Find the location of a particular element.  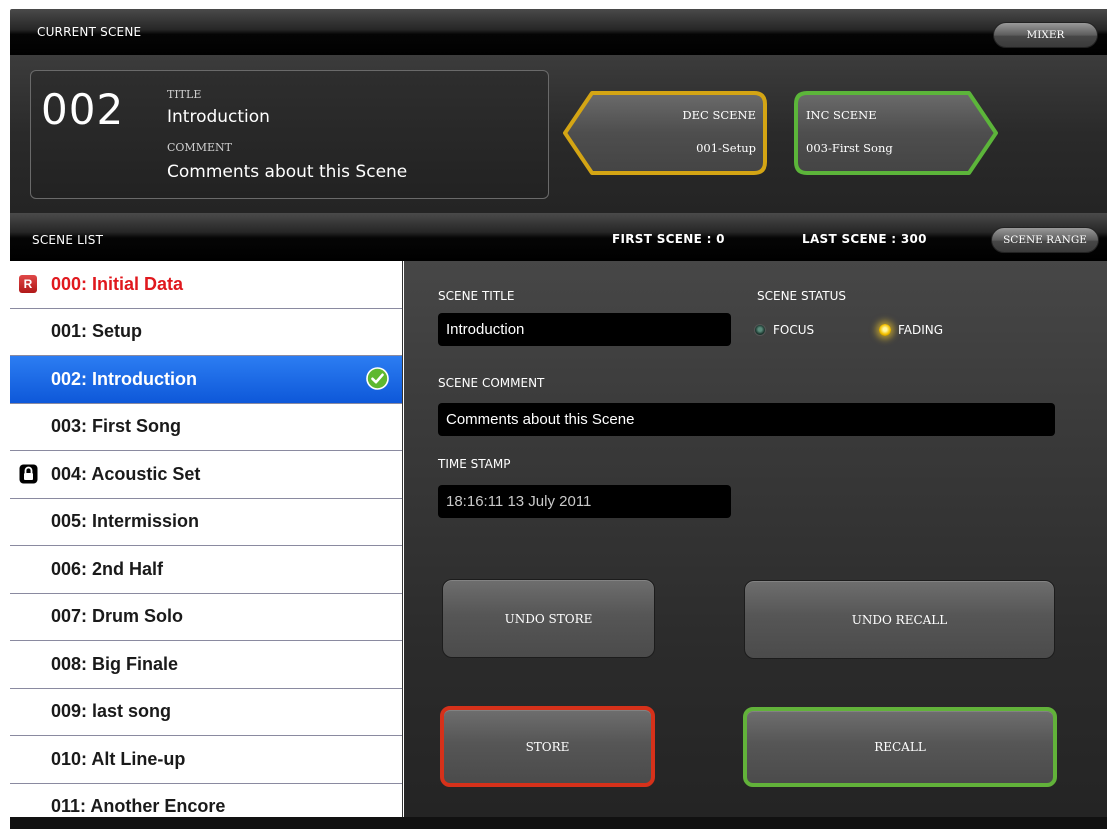

inc-scene-arrow-shape is located at coordinates (896, 133).